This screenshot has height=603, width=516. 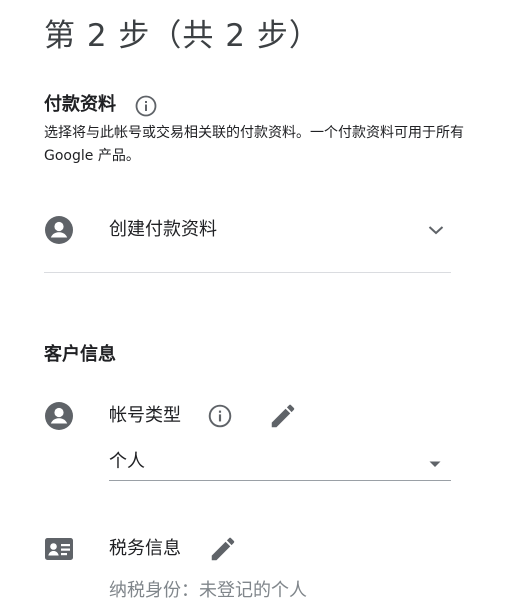 What do you see at coordinates (127, 461) in the screenshot?
I see `account-type-selected-value: 个人` at bounding box center [127, 461].